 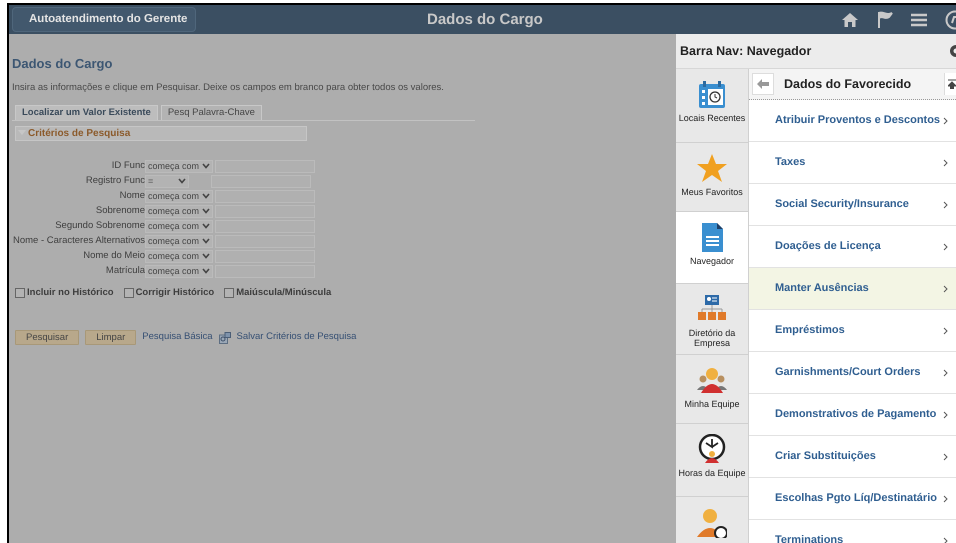 What do you see at coordinates (885, 19) in the screenshot?
I see `flag-icon` at bounding box center [885, 19].